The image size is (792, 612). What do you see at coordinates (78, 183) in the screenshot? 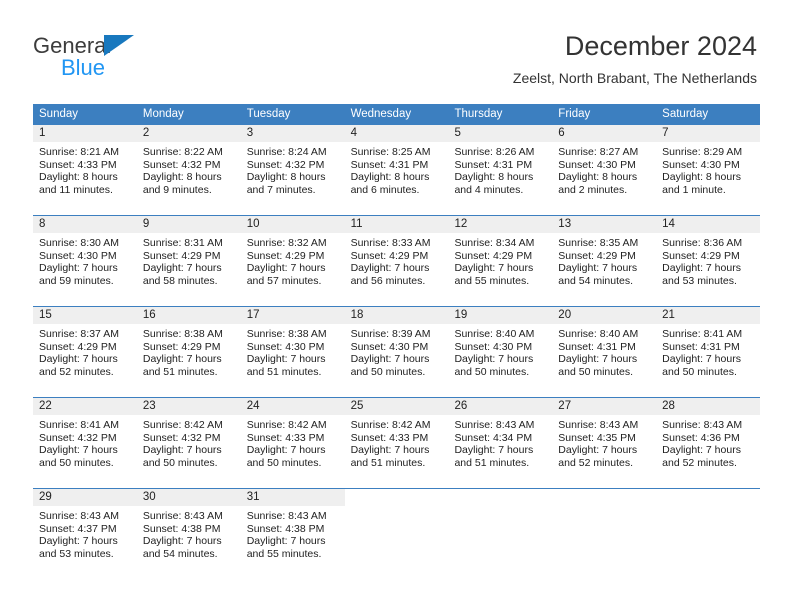
I see `daylight-duration: Daylight: 8 hours and 11 minutes.` at bounding box center [78, 183].